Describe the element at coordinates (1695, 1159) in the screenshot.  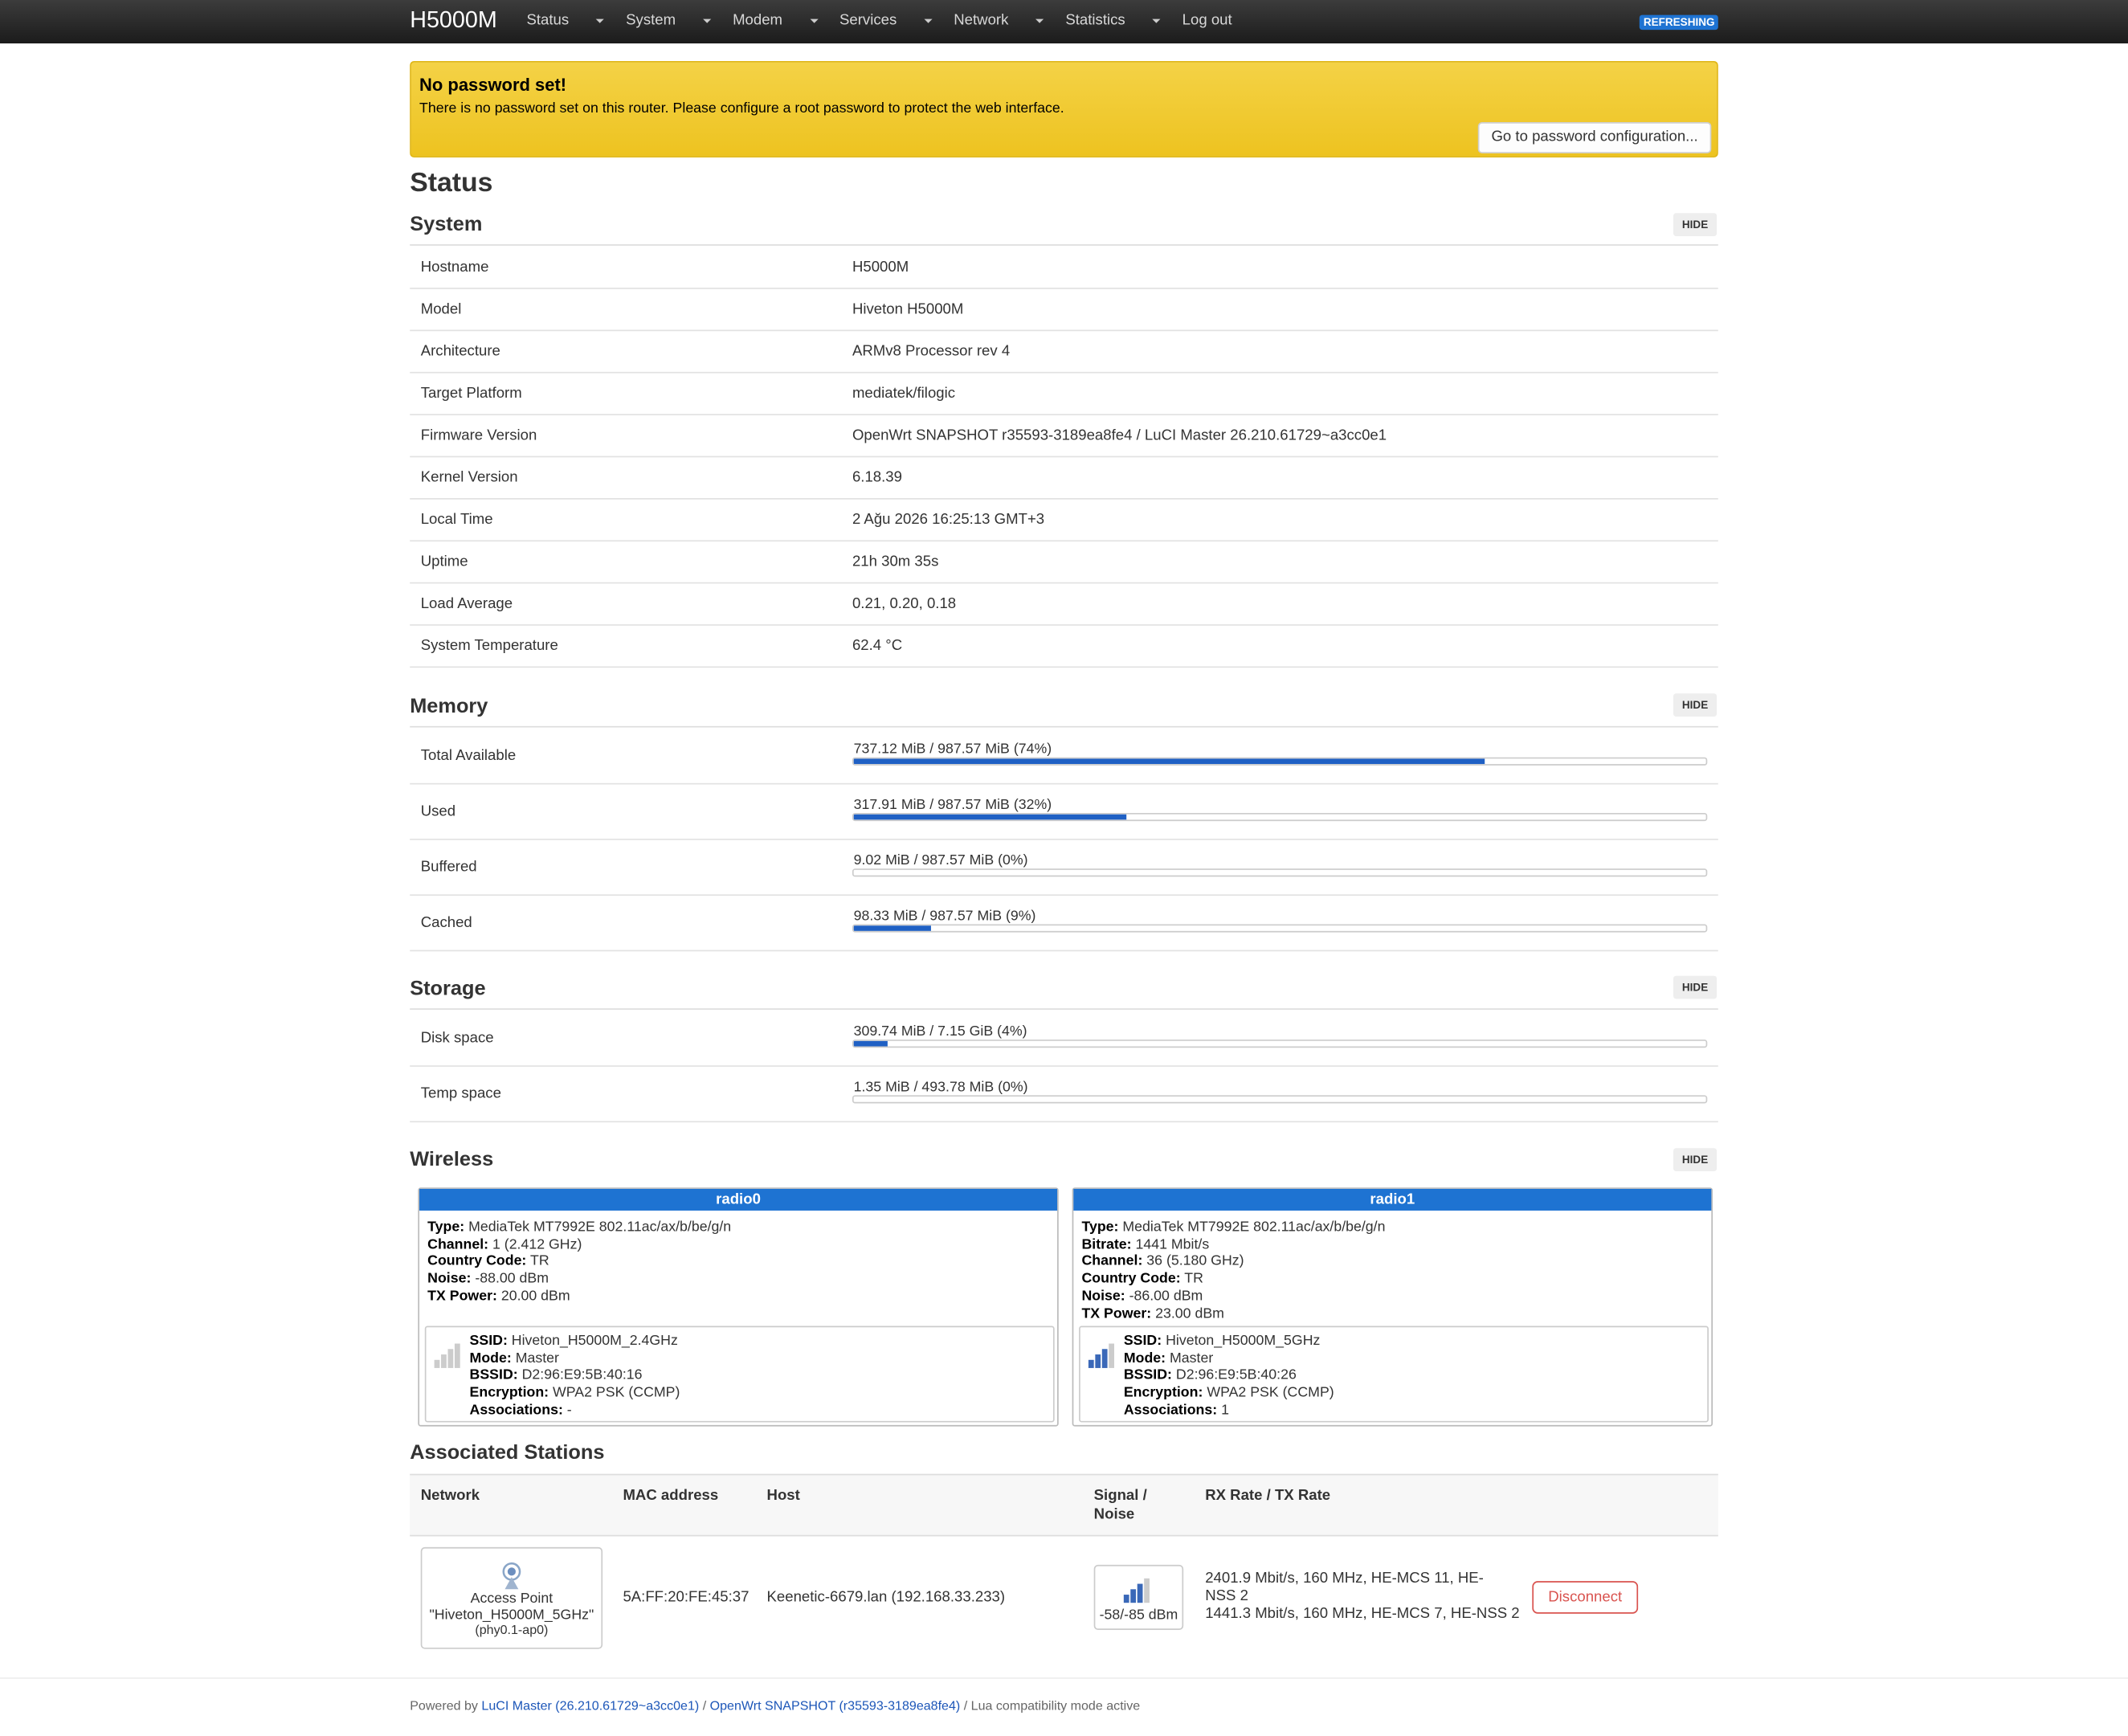
I see `wireless-hide-button: HIDE` at that location.